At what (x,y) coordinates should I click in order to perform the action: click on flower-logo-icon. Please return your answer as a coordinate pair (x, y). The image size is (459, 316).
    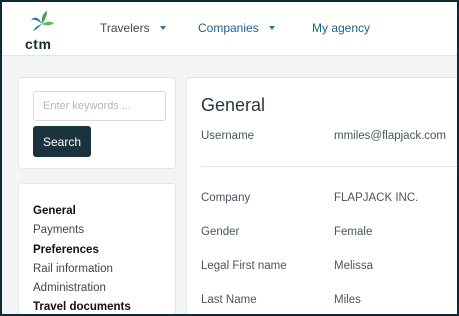
    Looking at the image, I should click on (42, 21).